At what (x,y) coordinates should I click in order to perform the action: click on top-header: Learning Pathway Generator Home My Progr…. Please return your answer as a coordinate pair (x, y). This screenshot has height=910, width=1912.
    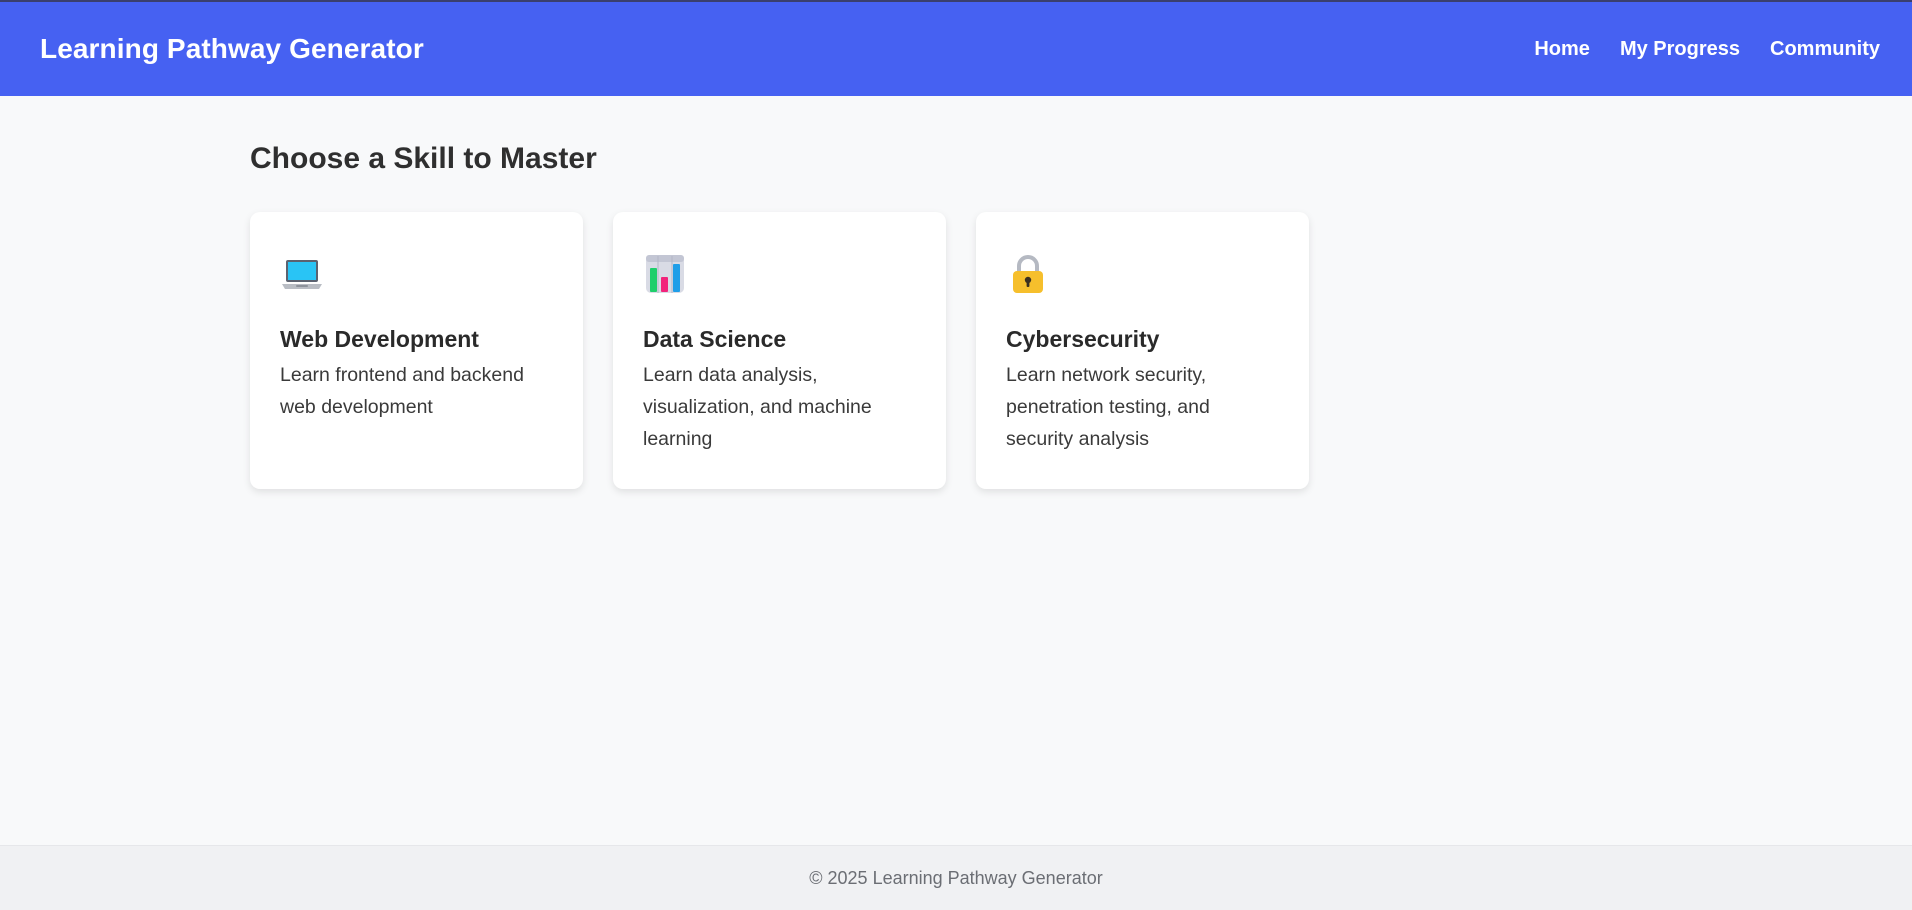
    Looking at the image, I should click on (956, 48).